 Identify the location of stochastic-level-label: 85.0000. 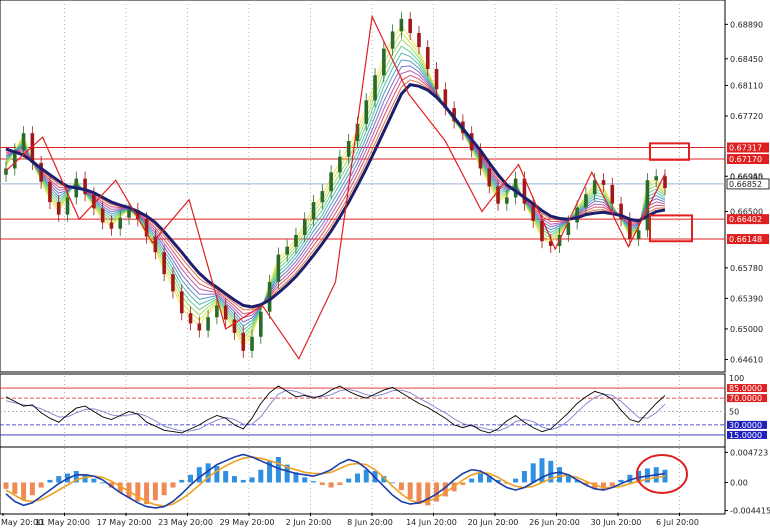
(745, 388).